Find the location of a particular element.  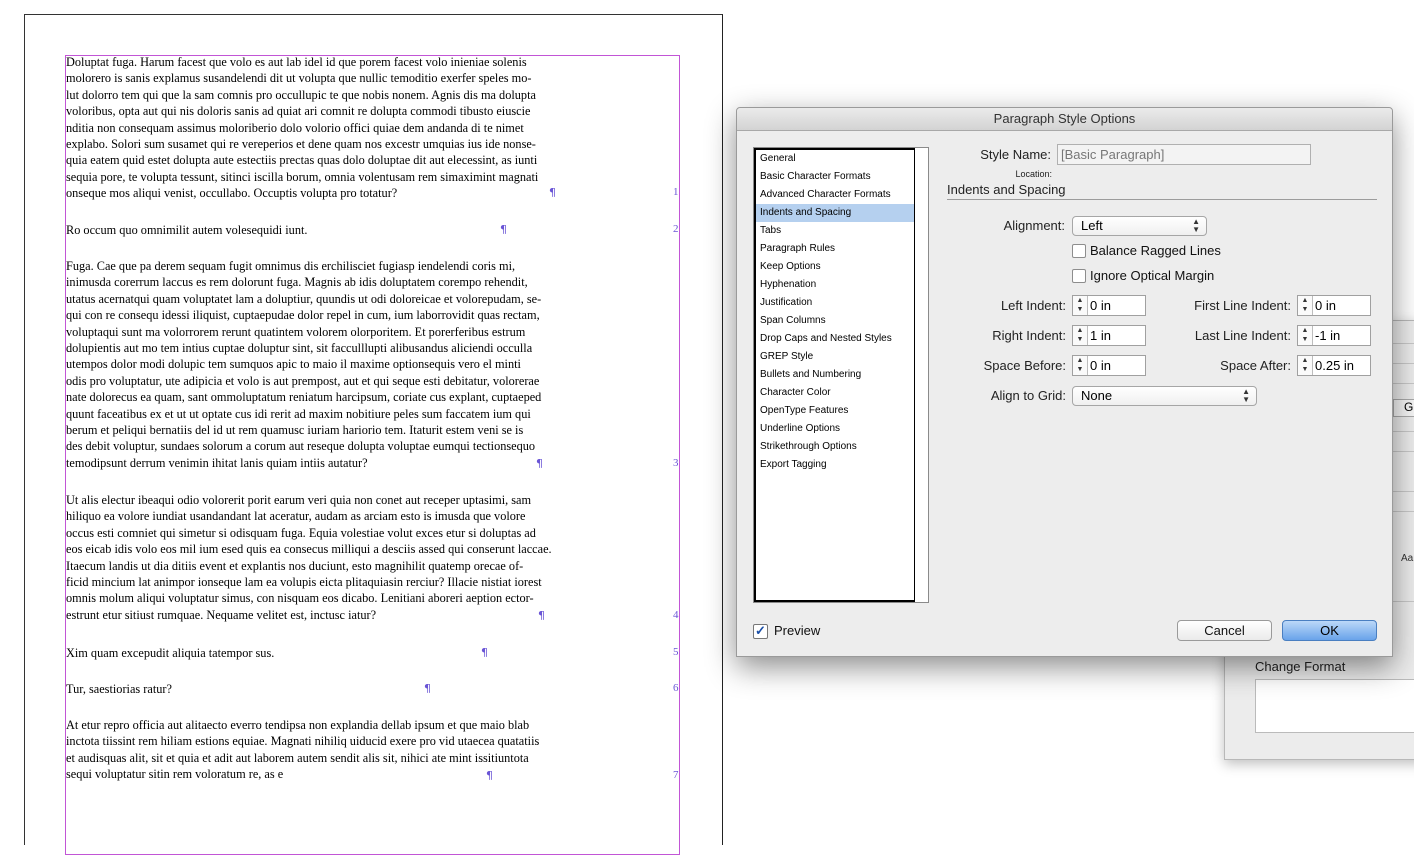

alignment-select: Left ▲ ▼ is located at coordinates (1139, 226).